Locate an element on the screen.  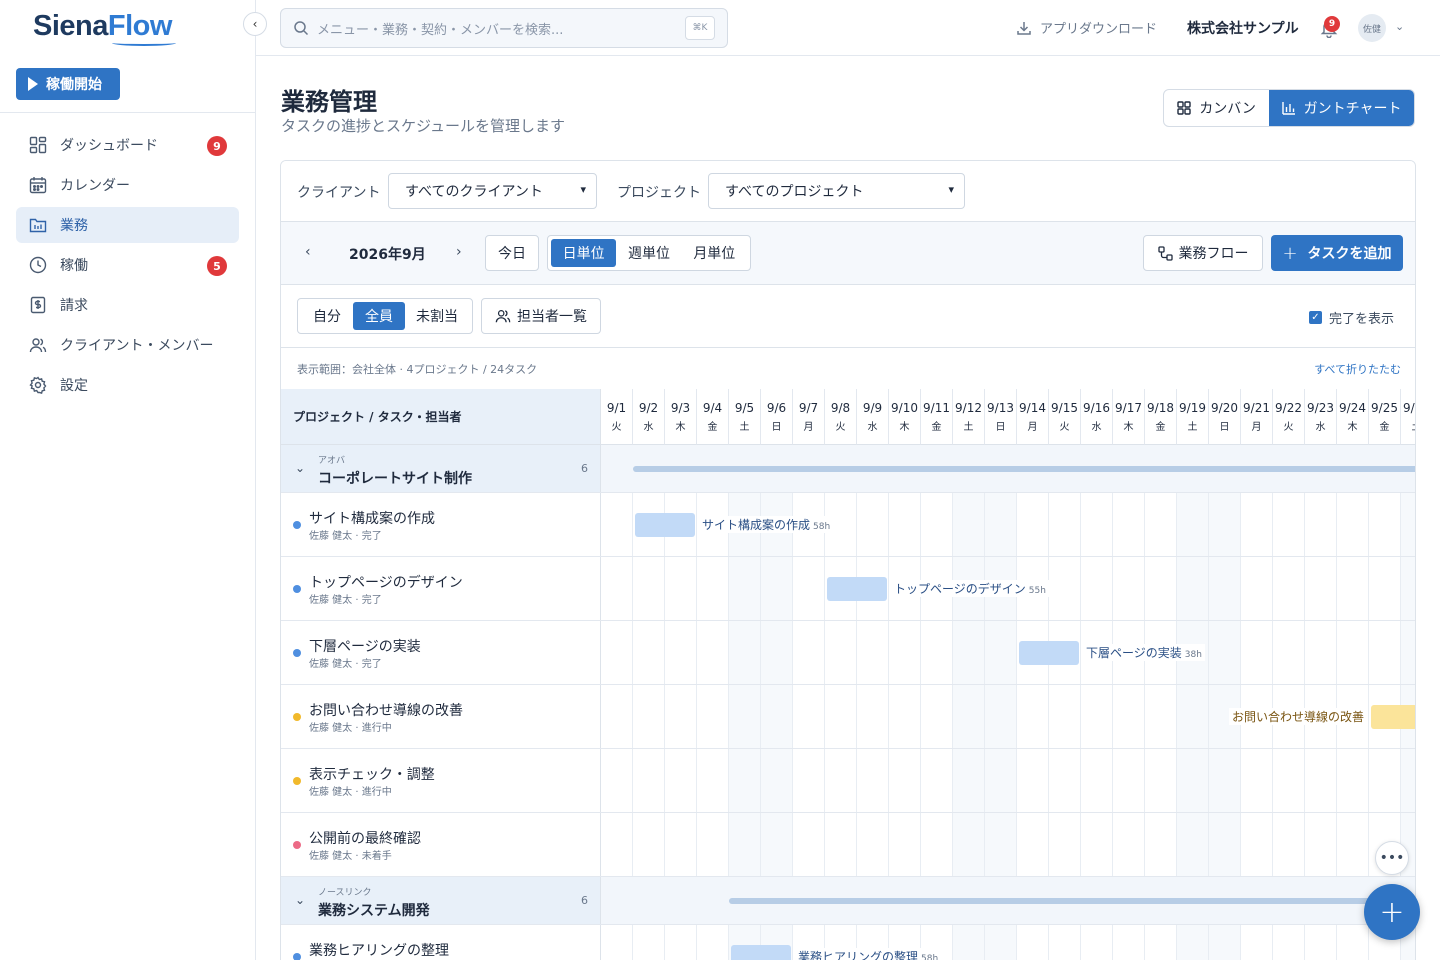
task-name: サイト構成案の作成 is located at coordinates (372, 518).